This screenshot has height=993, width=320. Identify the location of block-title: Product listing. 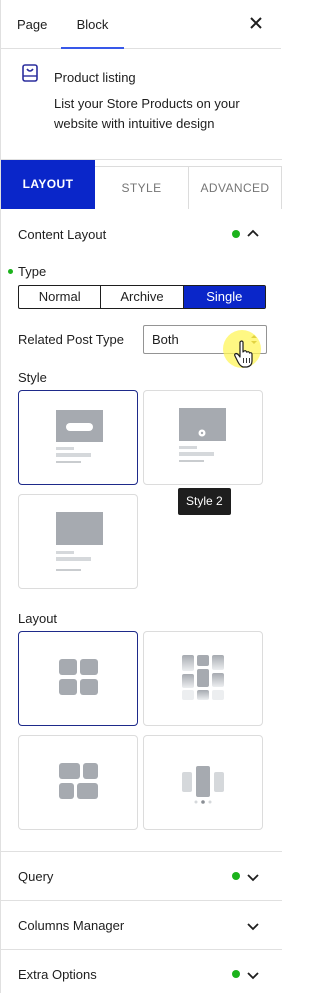
(95, 77).